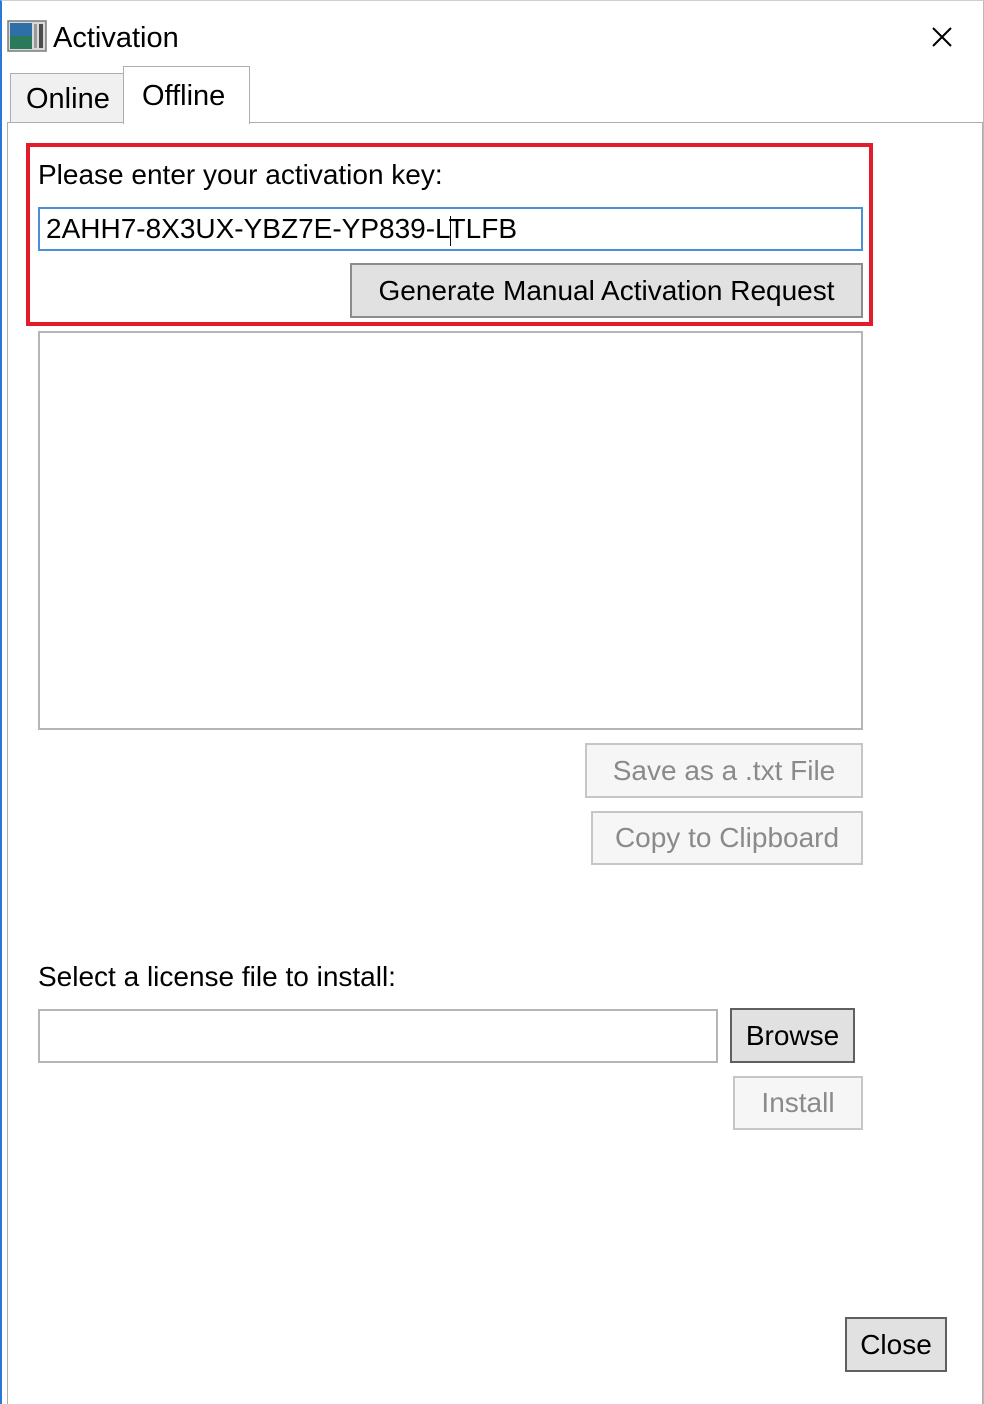 Image resolution: width=984 pixels, height=1404 pixels. I want to click on generate-request-button: Generate Manual Activation Request, so click(606, 290).